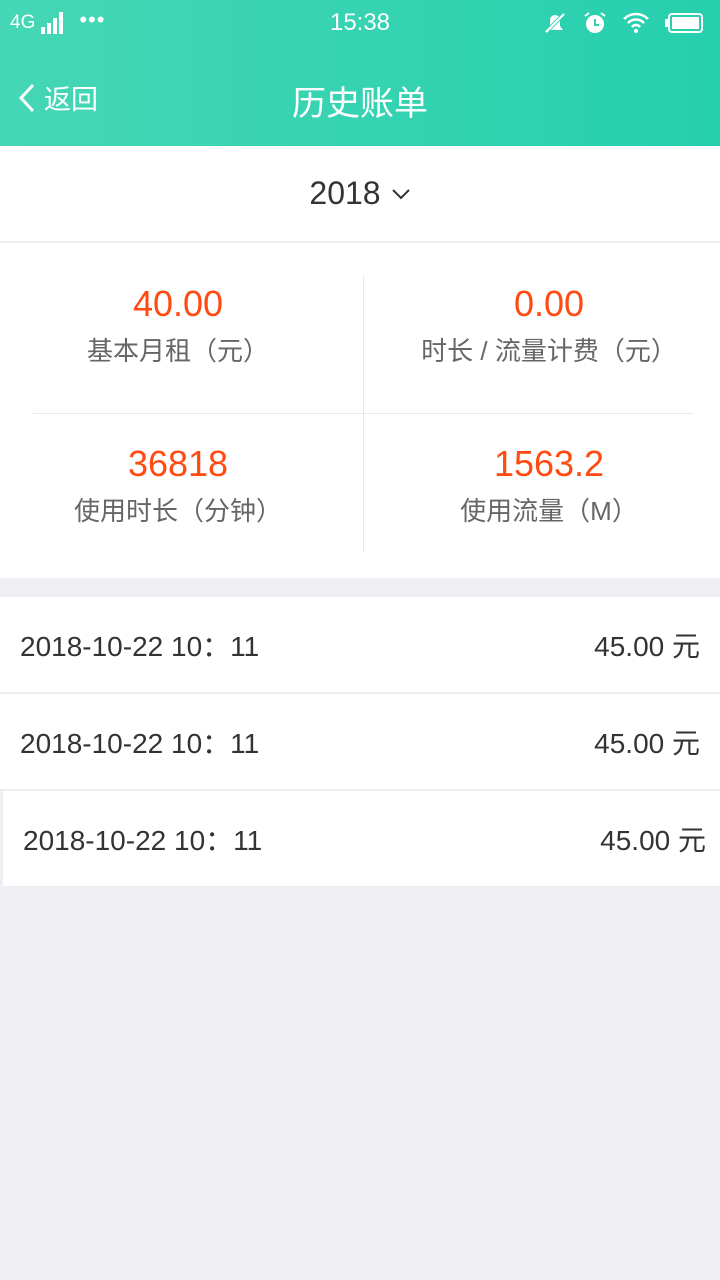 The width and height of the screenshot is (720, 1280). I want to click on stat-monthly-rent: 40.00 基本月租（元）, so click(178, 325).